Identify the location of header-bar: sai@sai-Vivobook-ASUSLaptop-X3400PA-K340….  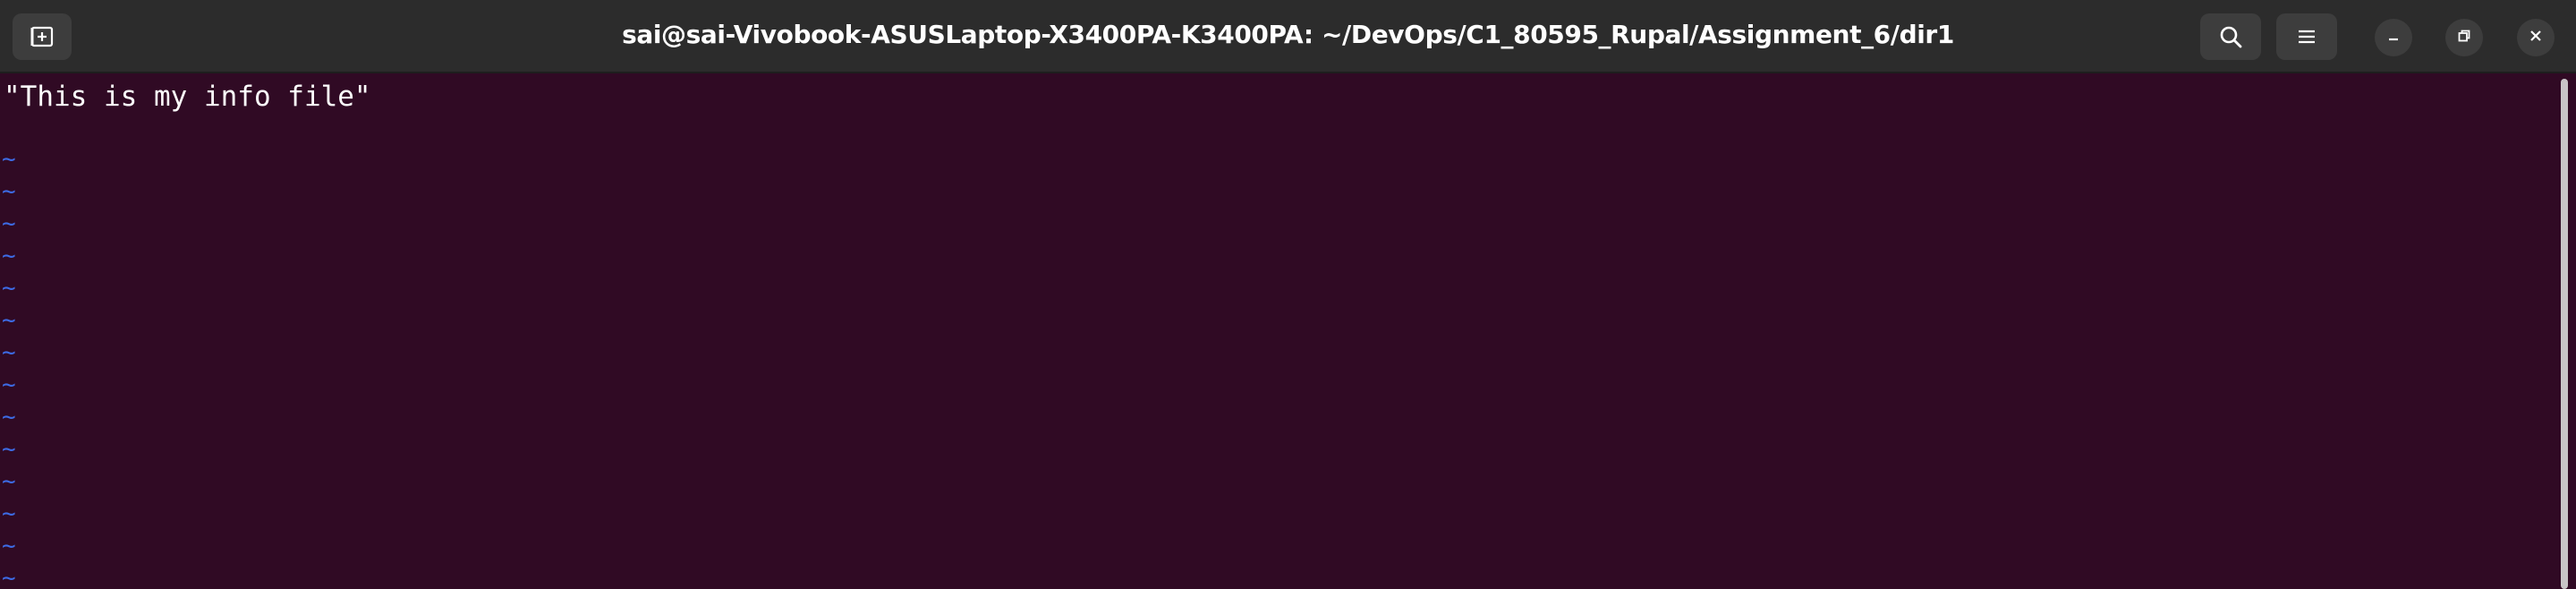
(1288, 36).